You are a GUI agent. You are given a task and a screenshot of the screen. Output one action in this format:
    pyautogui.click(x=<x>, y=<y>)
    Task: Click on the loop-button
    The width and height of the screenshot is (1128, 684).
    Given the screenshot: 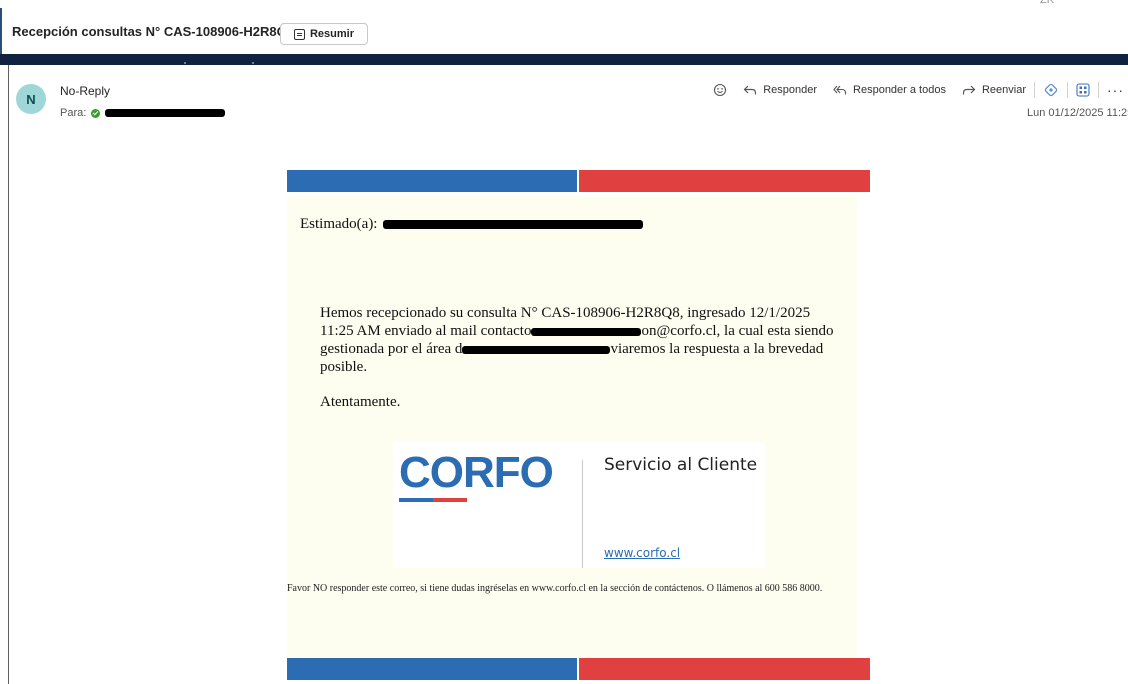 What is the action you would take?
    pyautogui.click(x=1051, y=90)
    